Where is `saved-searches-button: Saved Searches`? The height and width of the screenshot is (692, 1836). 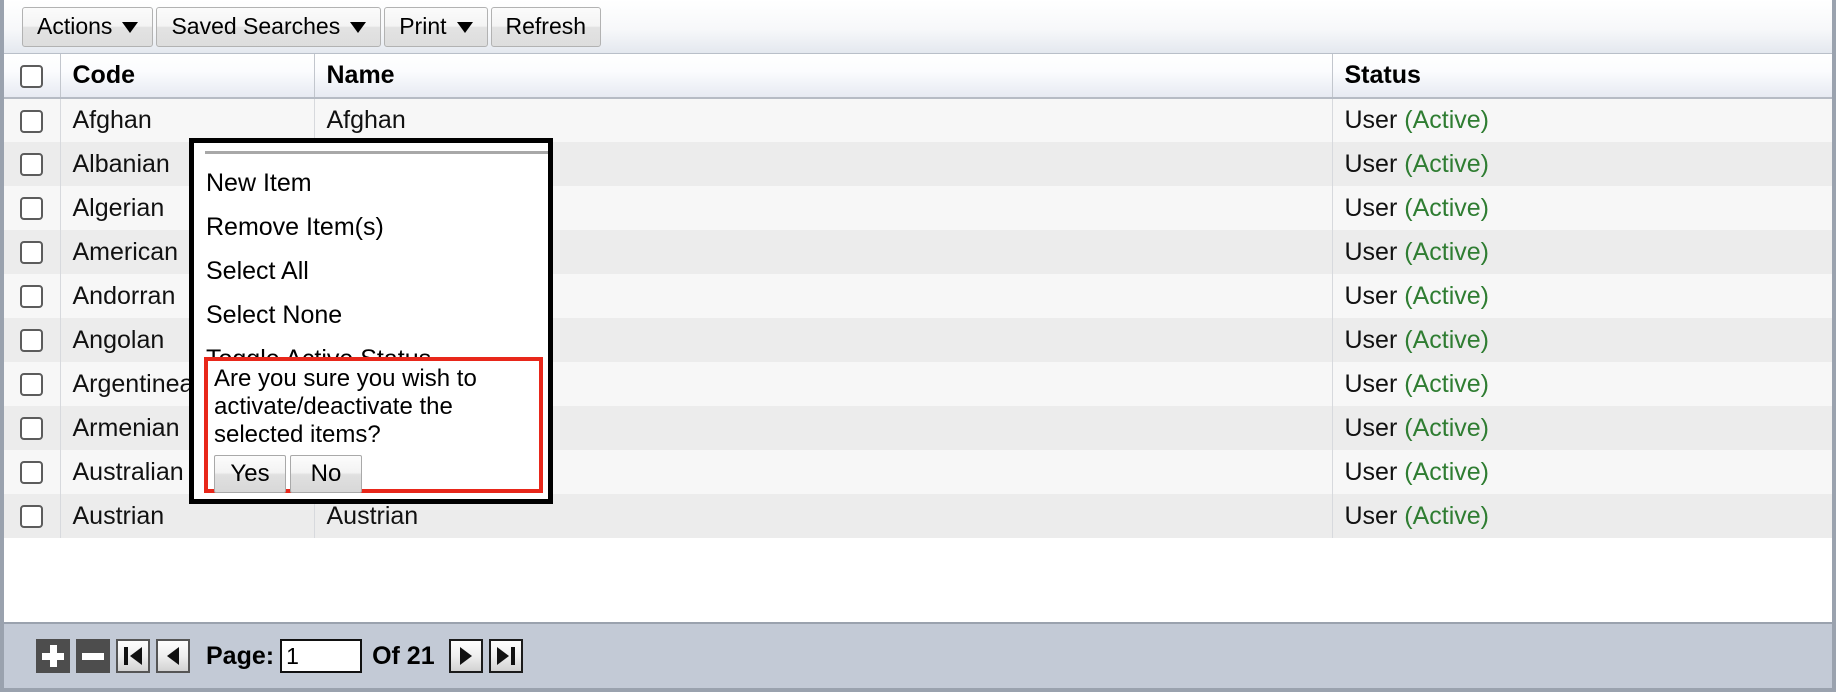
saved-searches-button: Saved Searches is located at coordinates (269, 26).